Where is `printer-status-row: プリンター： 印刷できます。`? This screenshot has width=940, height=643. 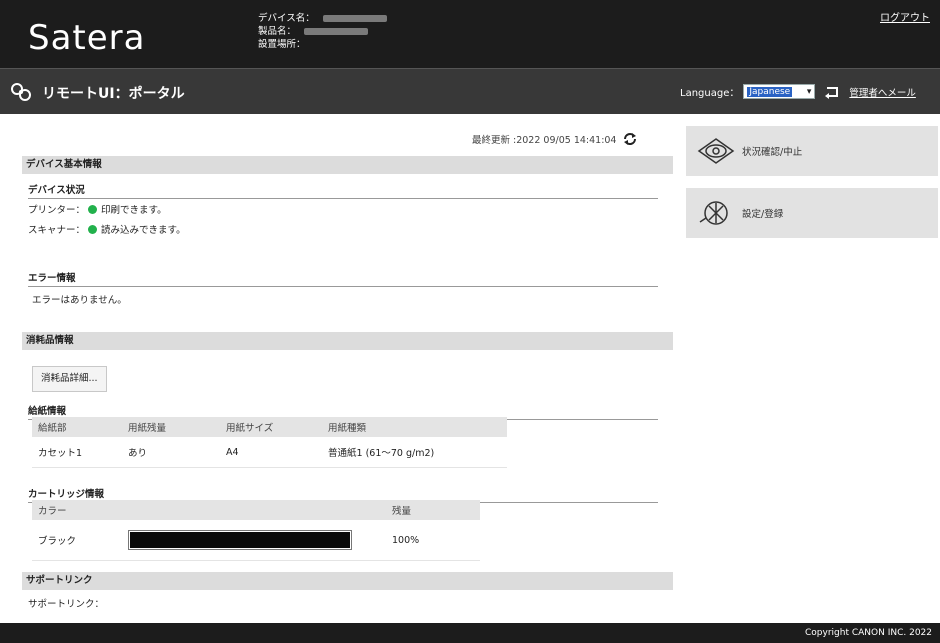 printer-status-row: プリンター： 印刷できます。 is located at coordinates (97, 209).